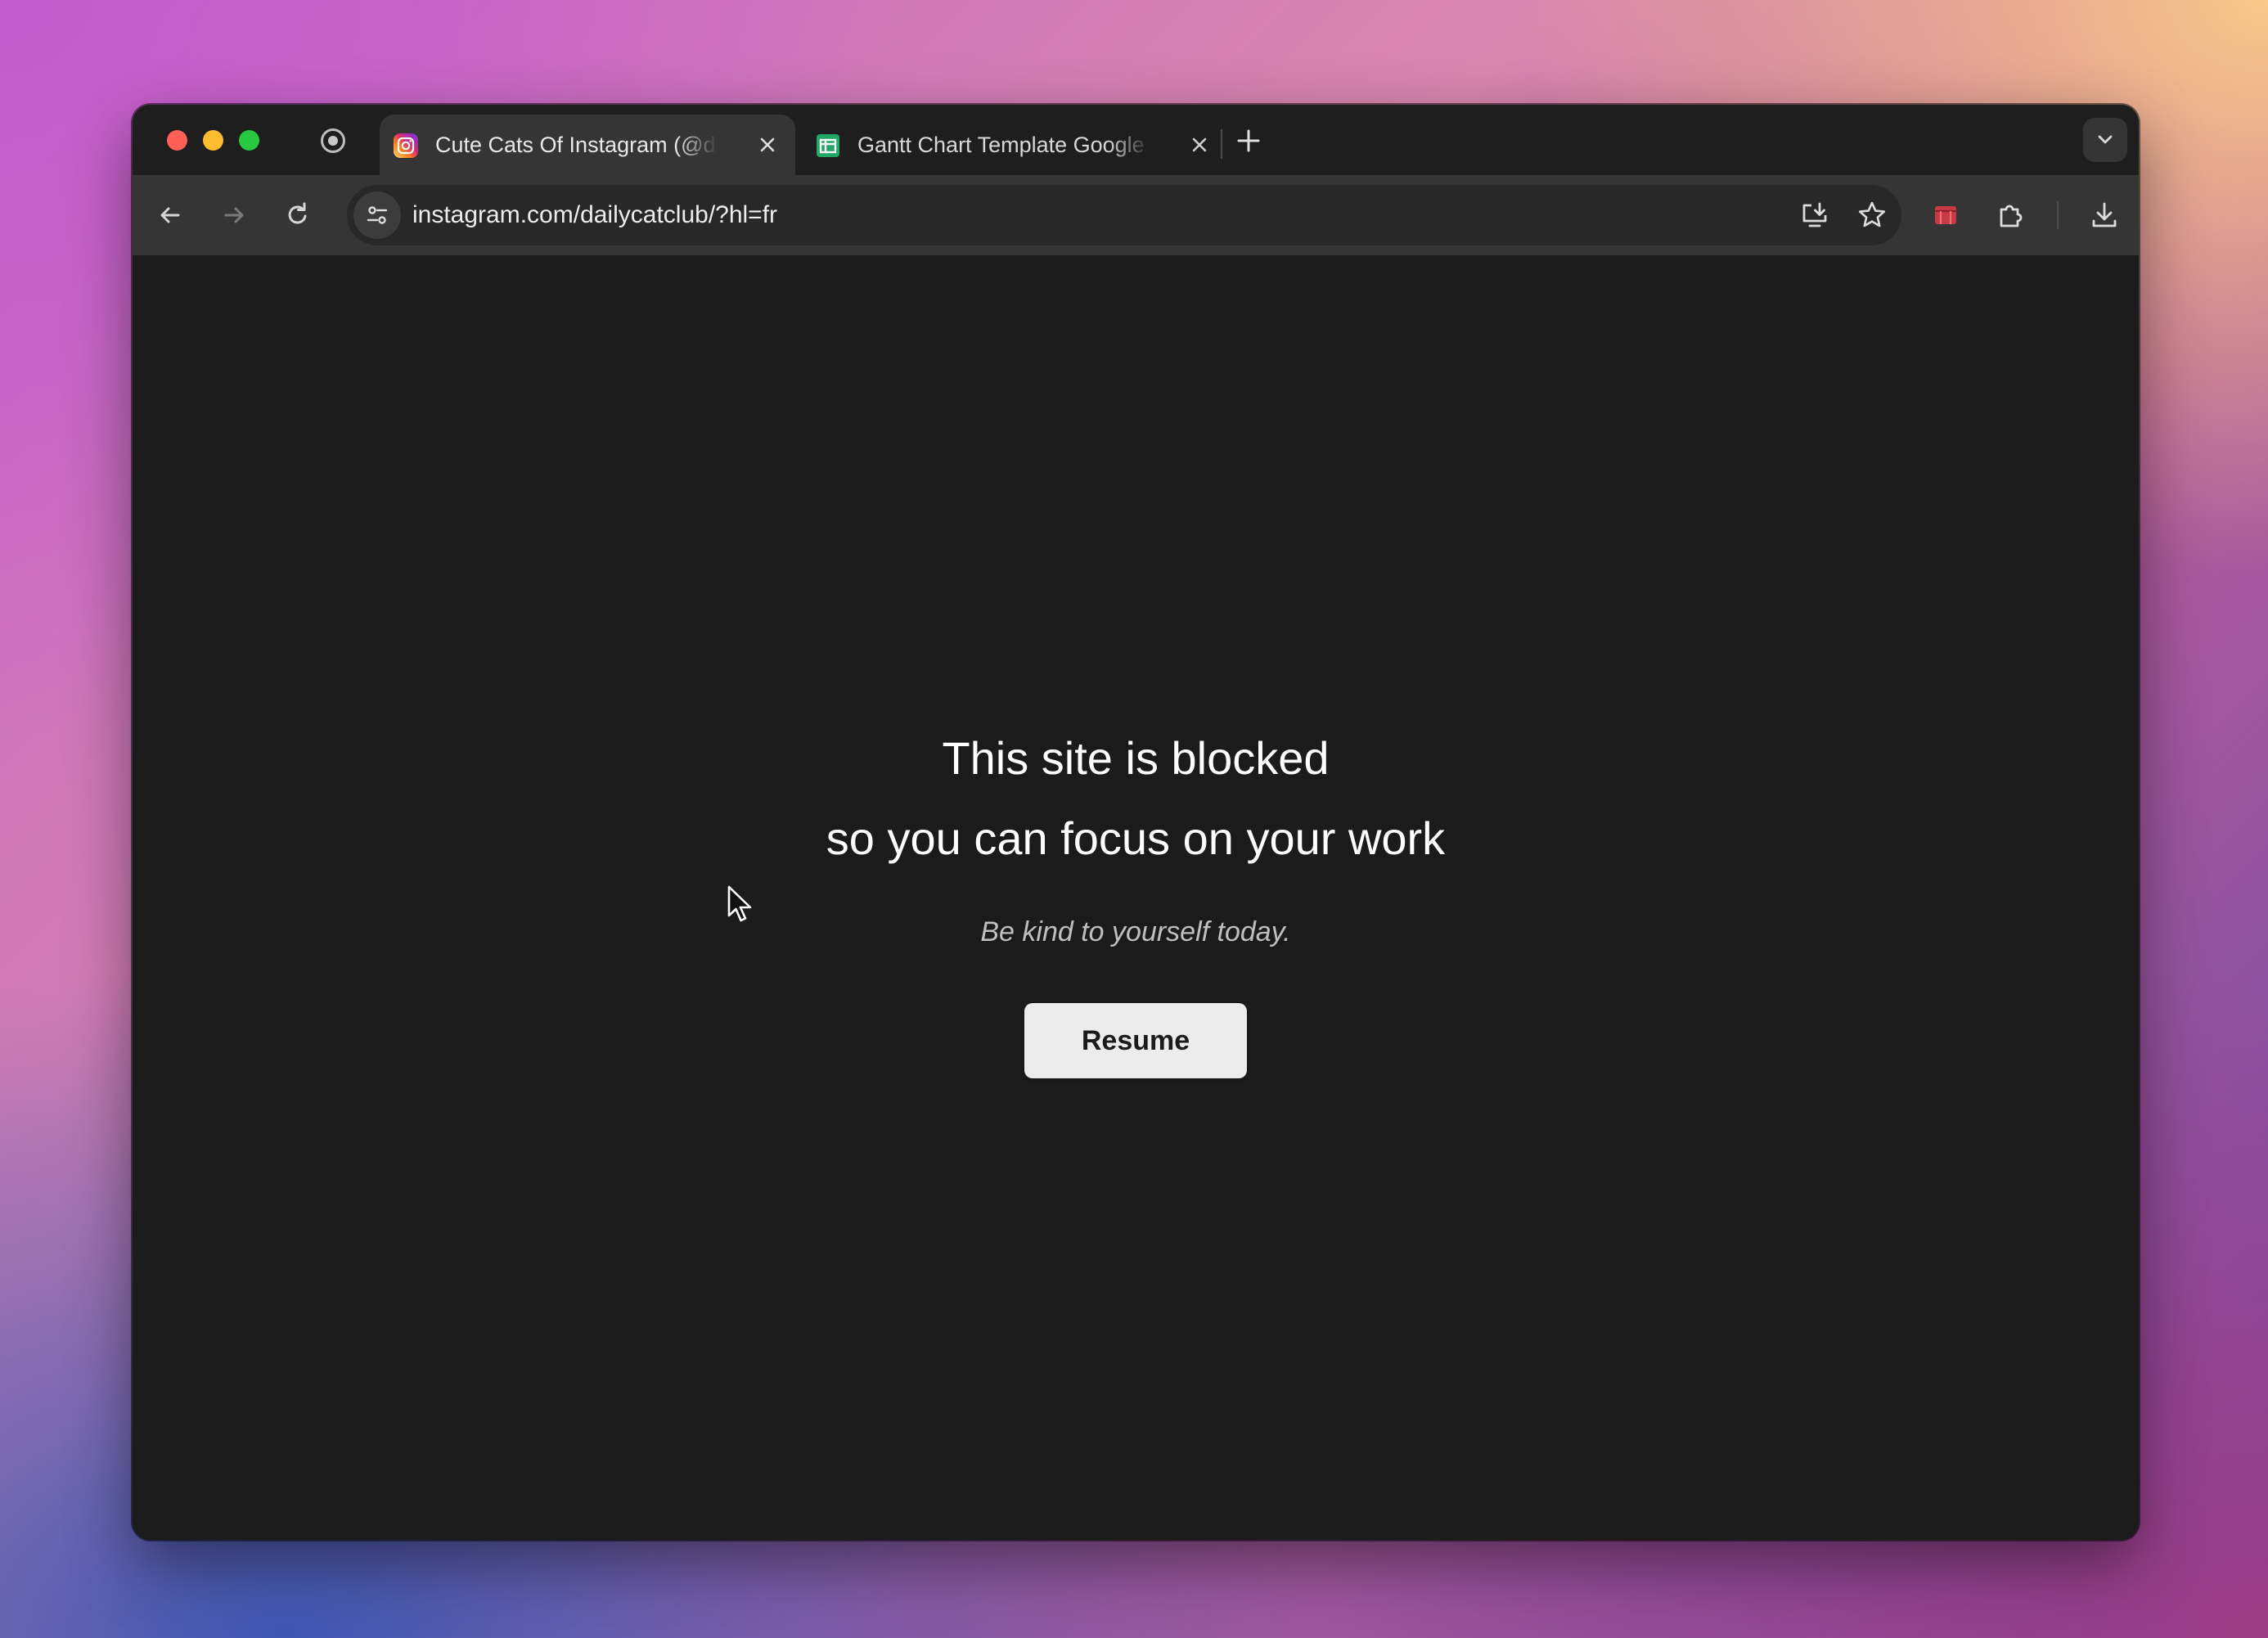 The width and height of the screenshot is (2268, 1638). I want to click on toolbar: instagram.com/dailycatclub/?hl=fr, so click(1136, 215).